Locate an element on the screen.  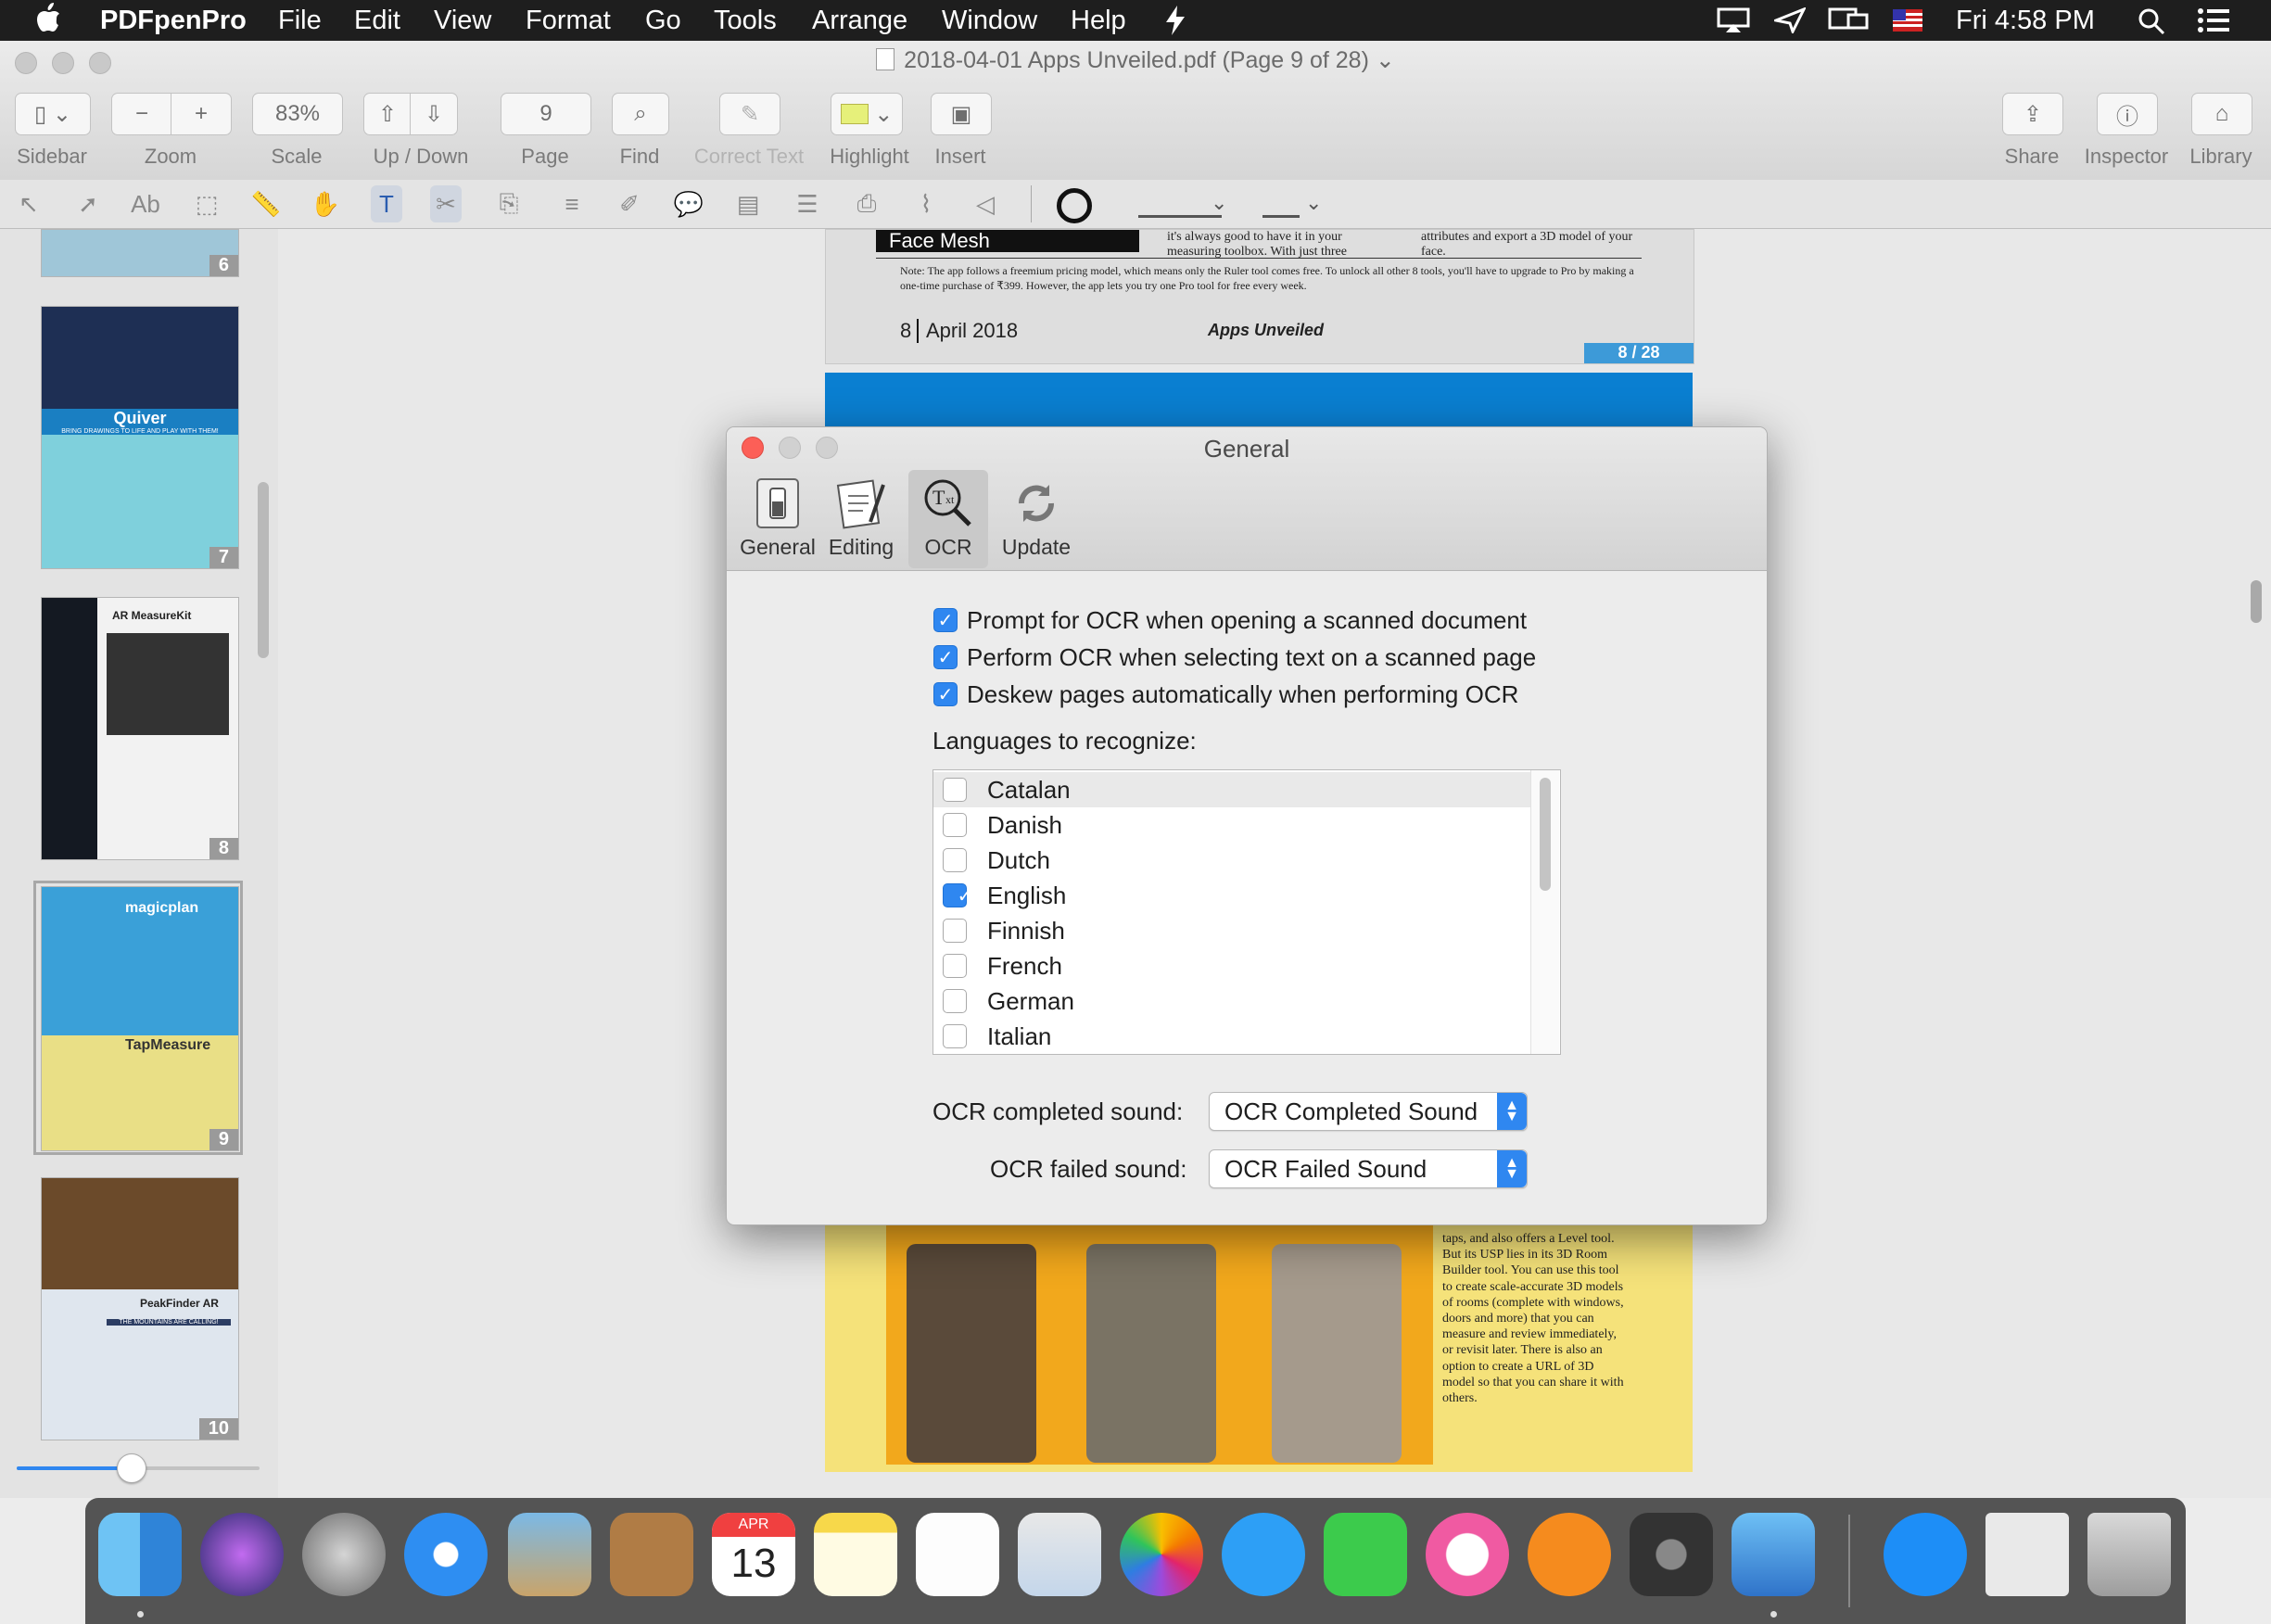
finder-icon is located at coordinates (140, 1554).